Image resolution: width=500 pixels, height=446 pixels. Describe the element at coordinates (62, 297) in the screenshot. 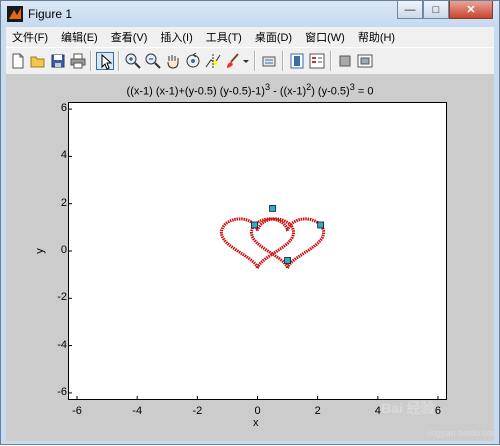

I see `y-tick-label: -2` at that location.